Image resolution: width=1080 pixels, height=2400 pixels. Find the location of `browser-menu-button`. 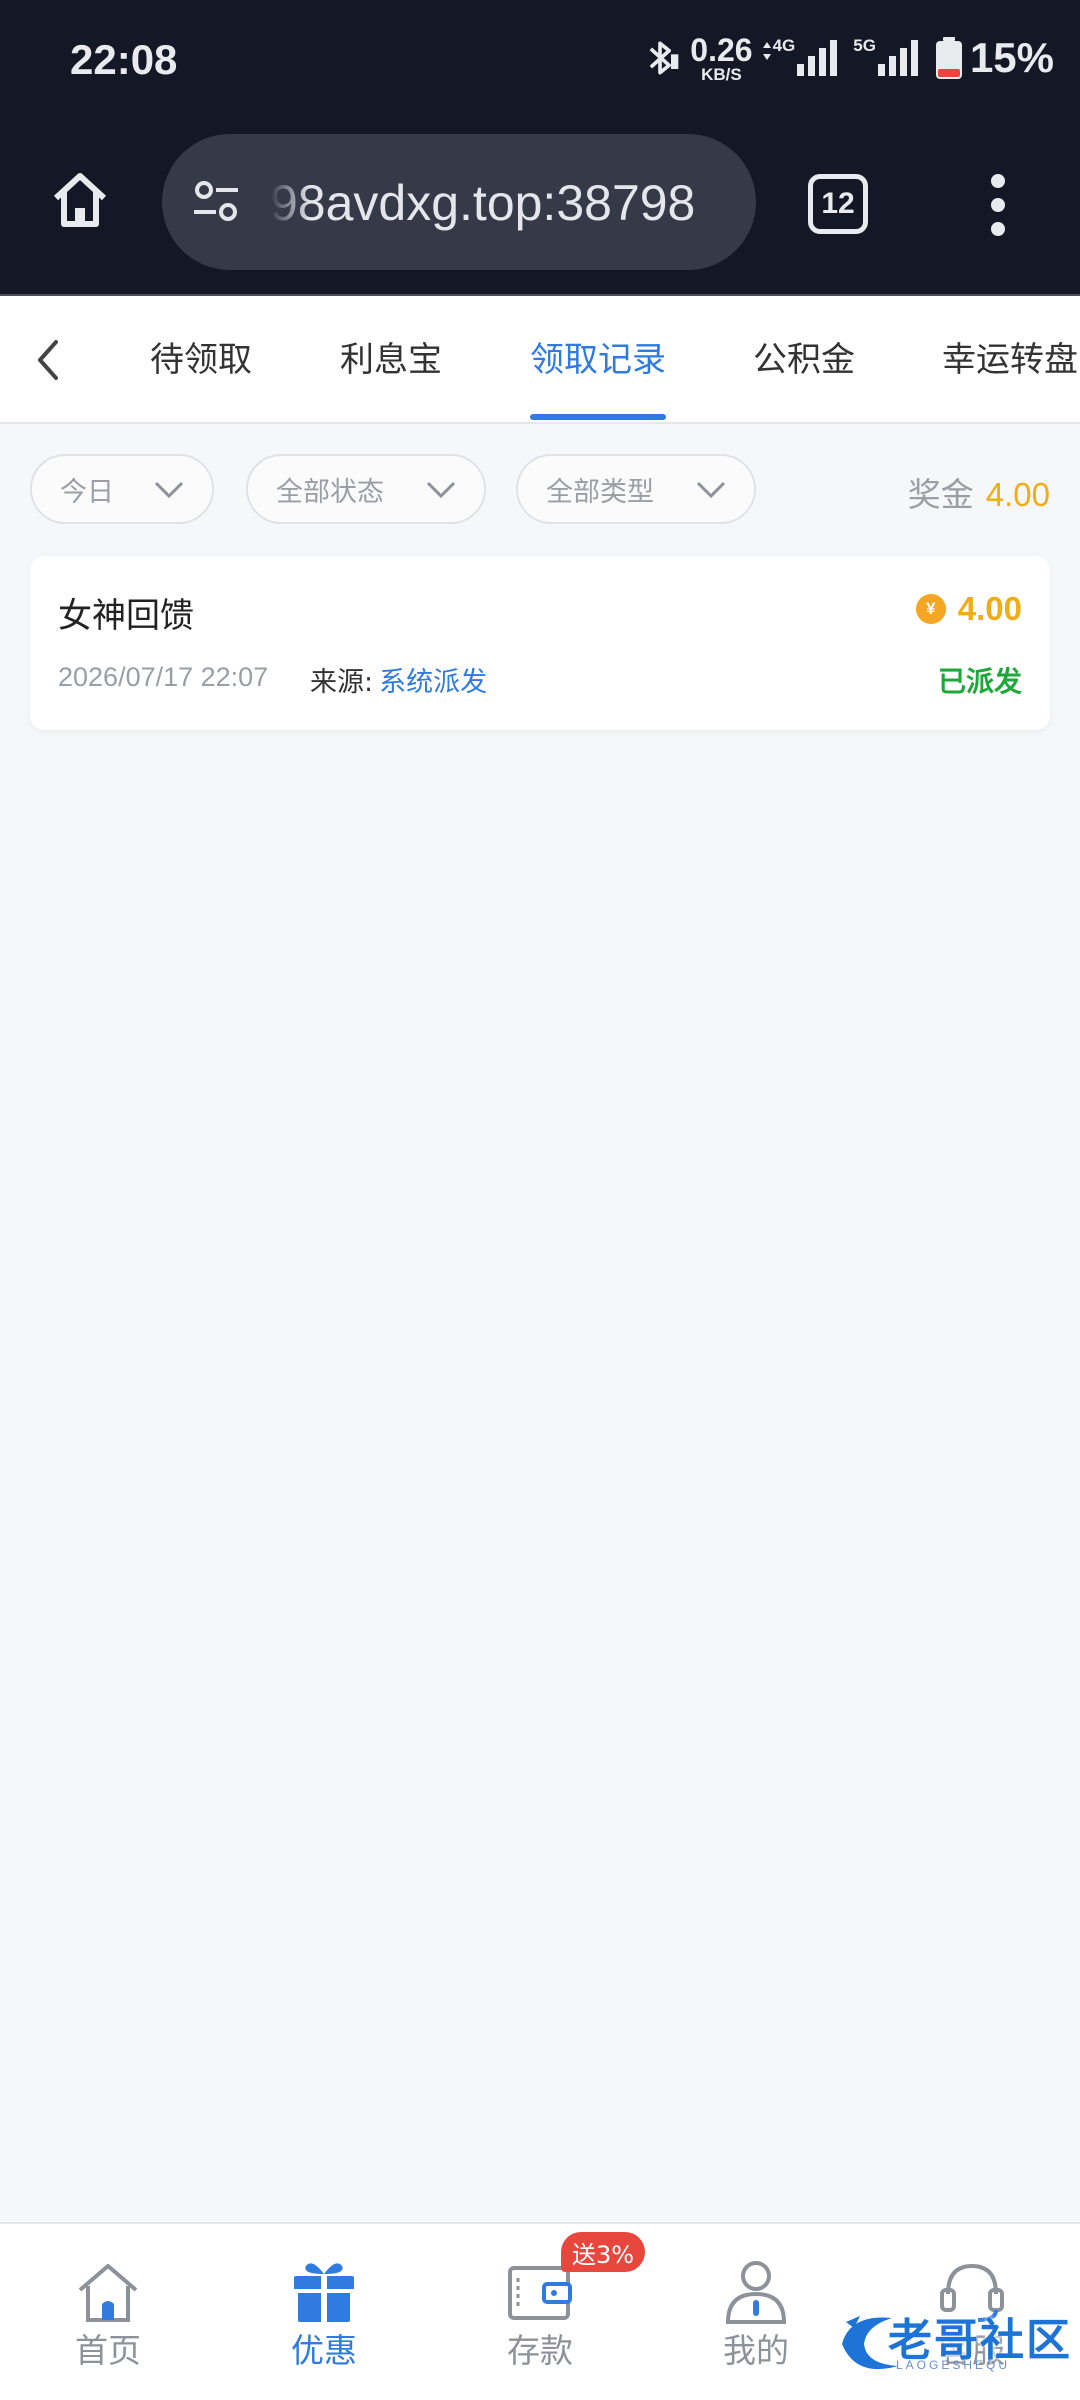

browser-menu-button is located at coordinates (998, 205).